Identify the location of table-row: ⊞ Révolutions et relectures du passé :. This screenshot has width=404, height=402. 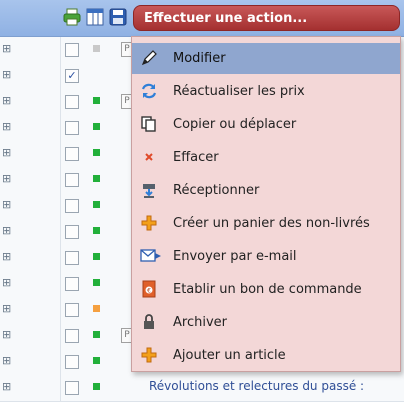
(202, 388).